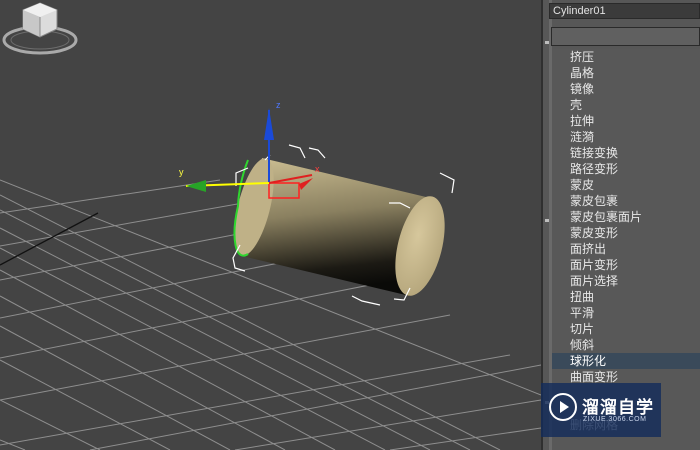  Describe the element at coordinates (626, 329) in the screenshot. I see `modifier-list-item: 切片` at that location.